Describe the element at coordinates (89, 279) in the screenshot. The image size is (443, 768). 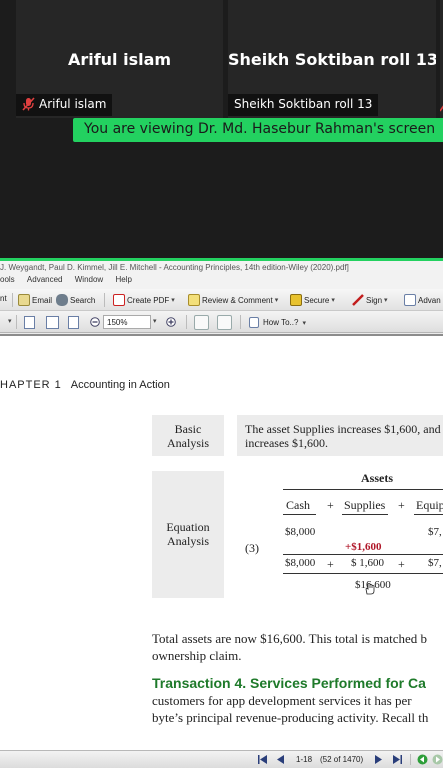
I see `menu-window: Window` at that location.